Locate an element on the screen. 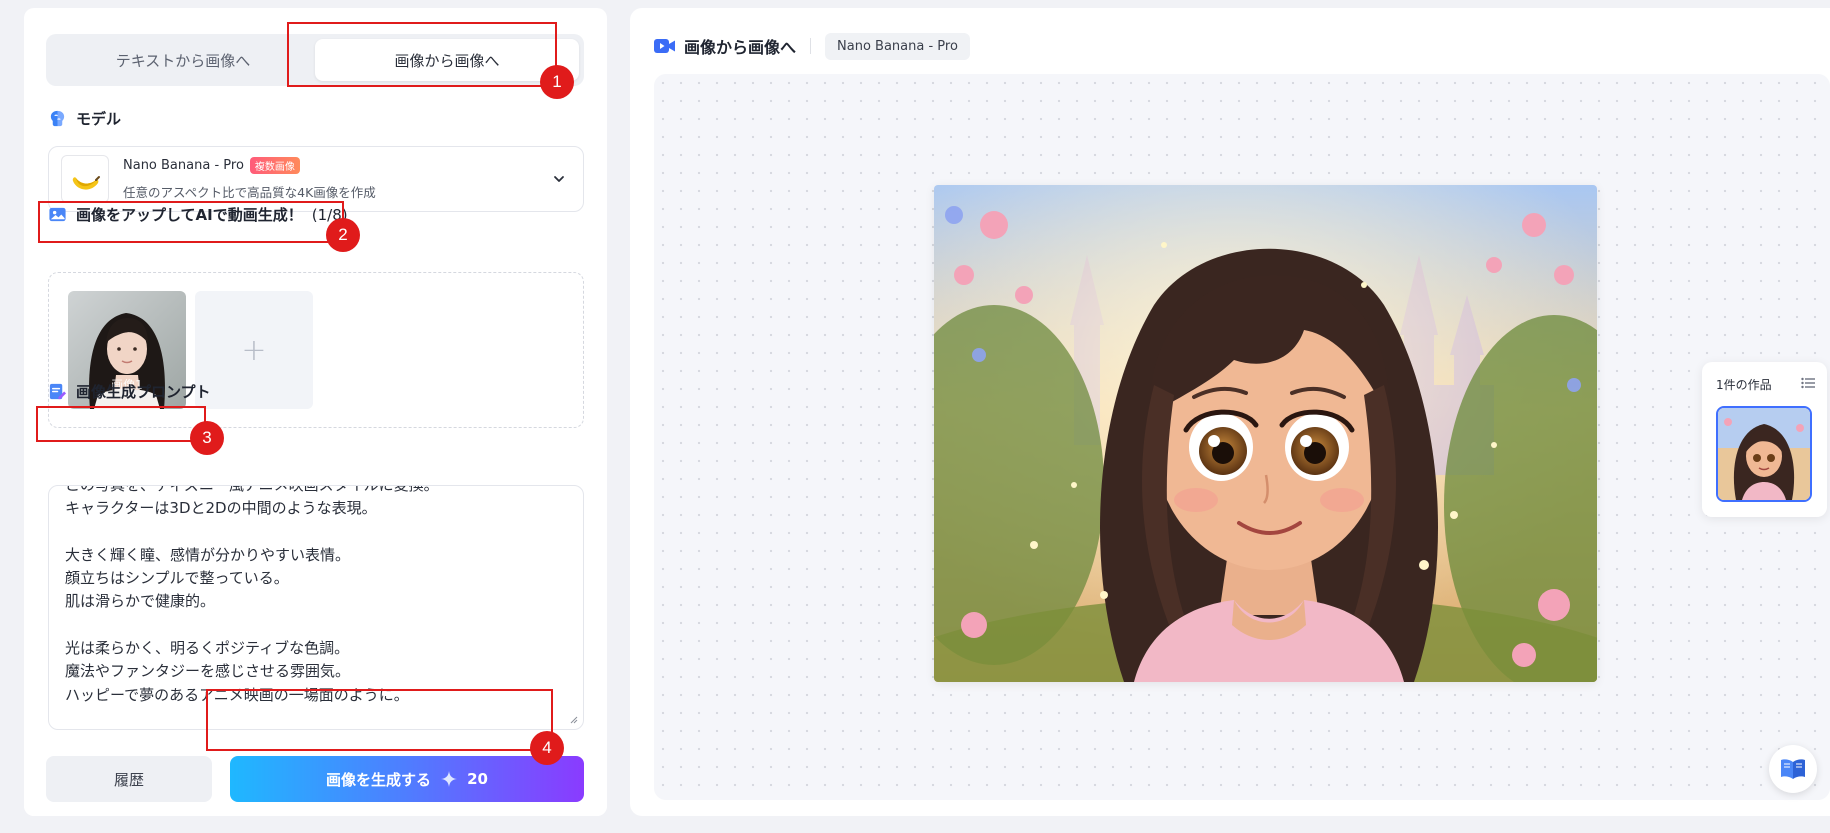 The image size is (1830, 833). work-thumbnail-image is located at coordinates (1764, 454).